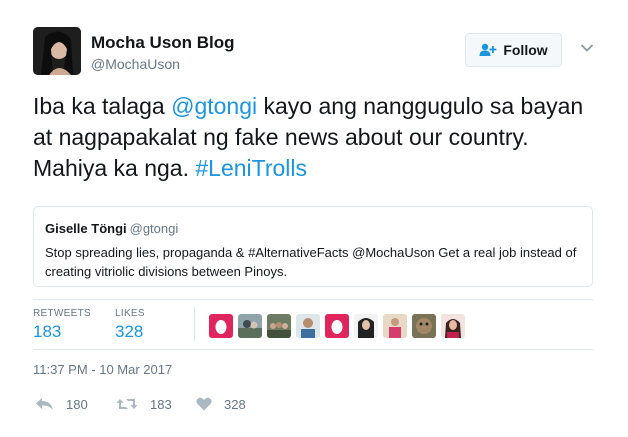 The image size is (628, 437). What do you see at coordinates (587, 48) in the screenshot?
I see `chevron-down-icon` at bounding box center [587, 48].